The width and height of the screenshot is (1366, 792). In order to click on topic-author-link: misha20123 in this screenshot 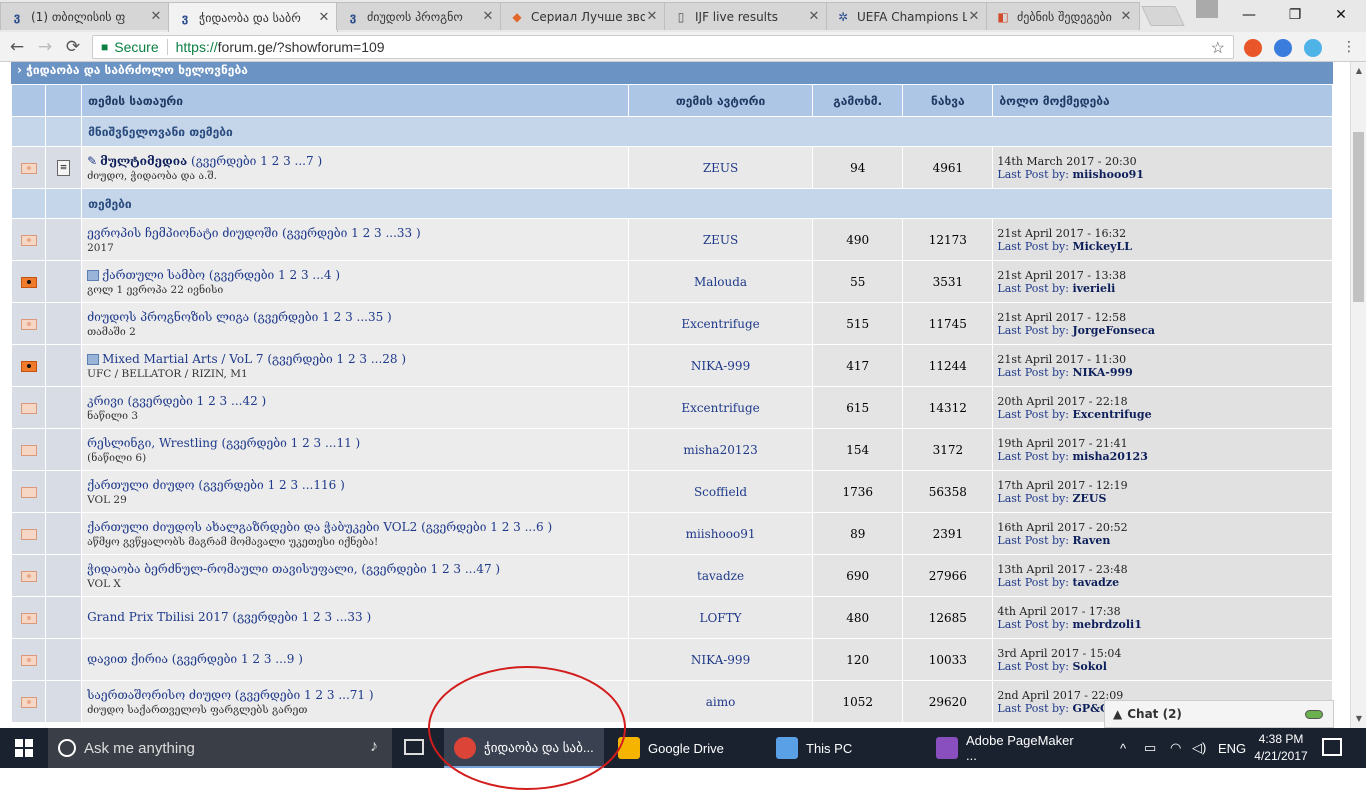, I will do `click(720, 449)`.